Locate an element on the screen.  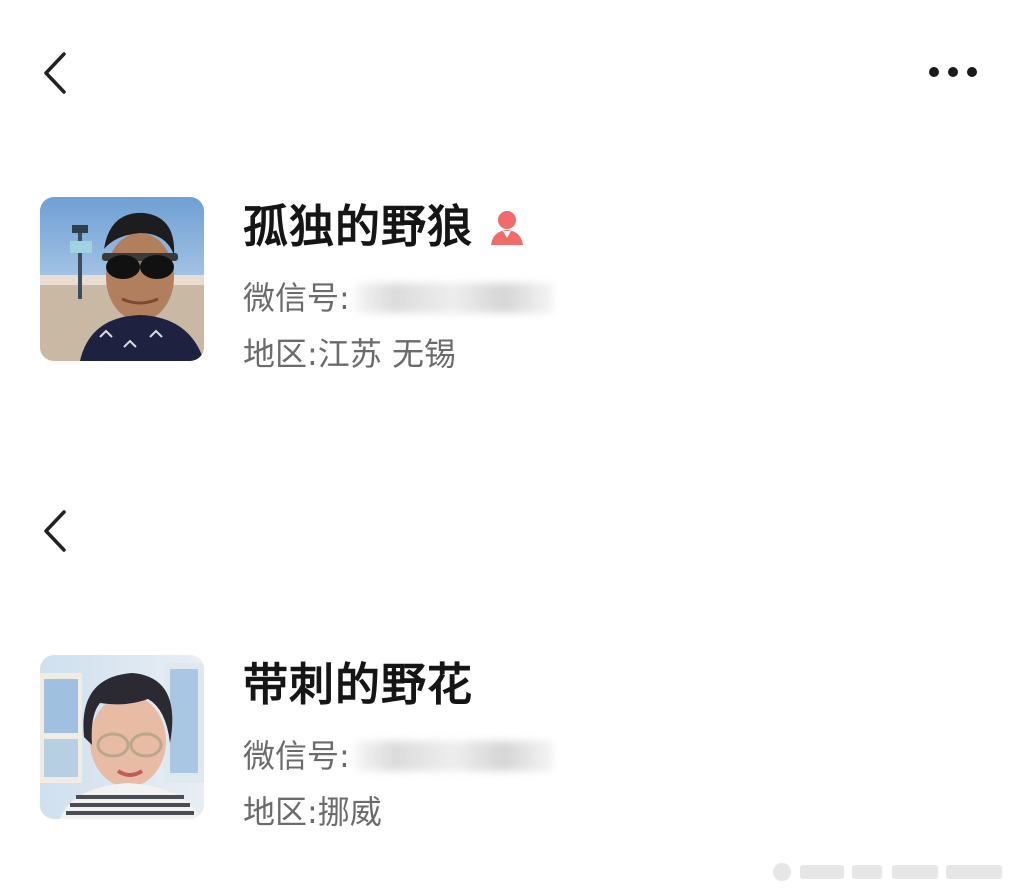
watermark is located at coordinates (890, 872).